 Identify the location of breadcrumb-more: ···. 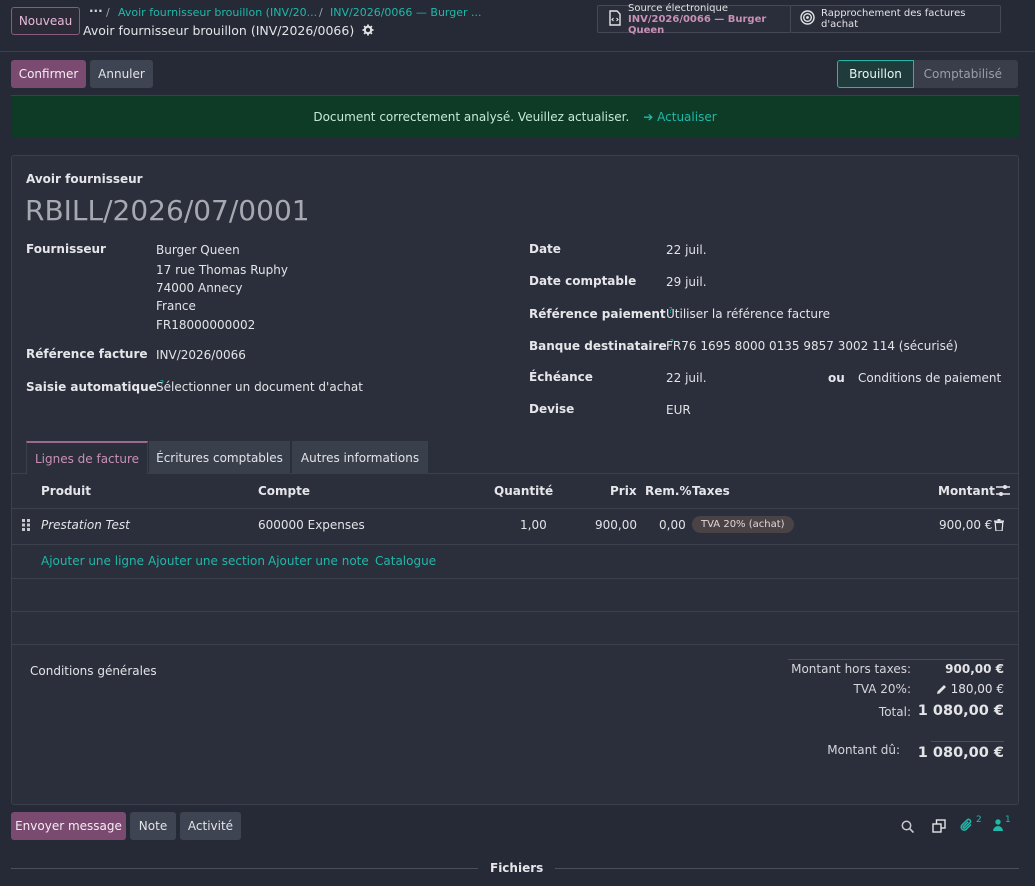
(96, 11).